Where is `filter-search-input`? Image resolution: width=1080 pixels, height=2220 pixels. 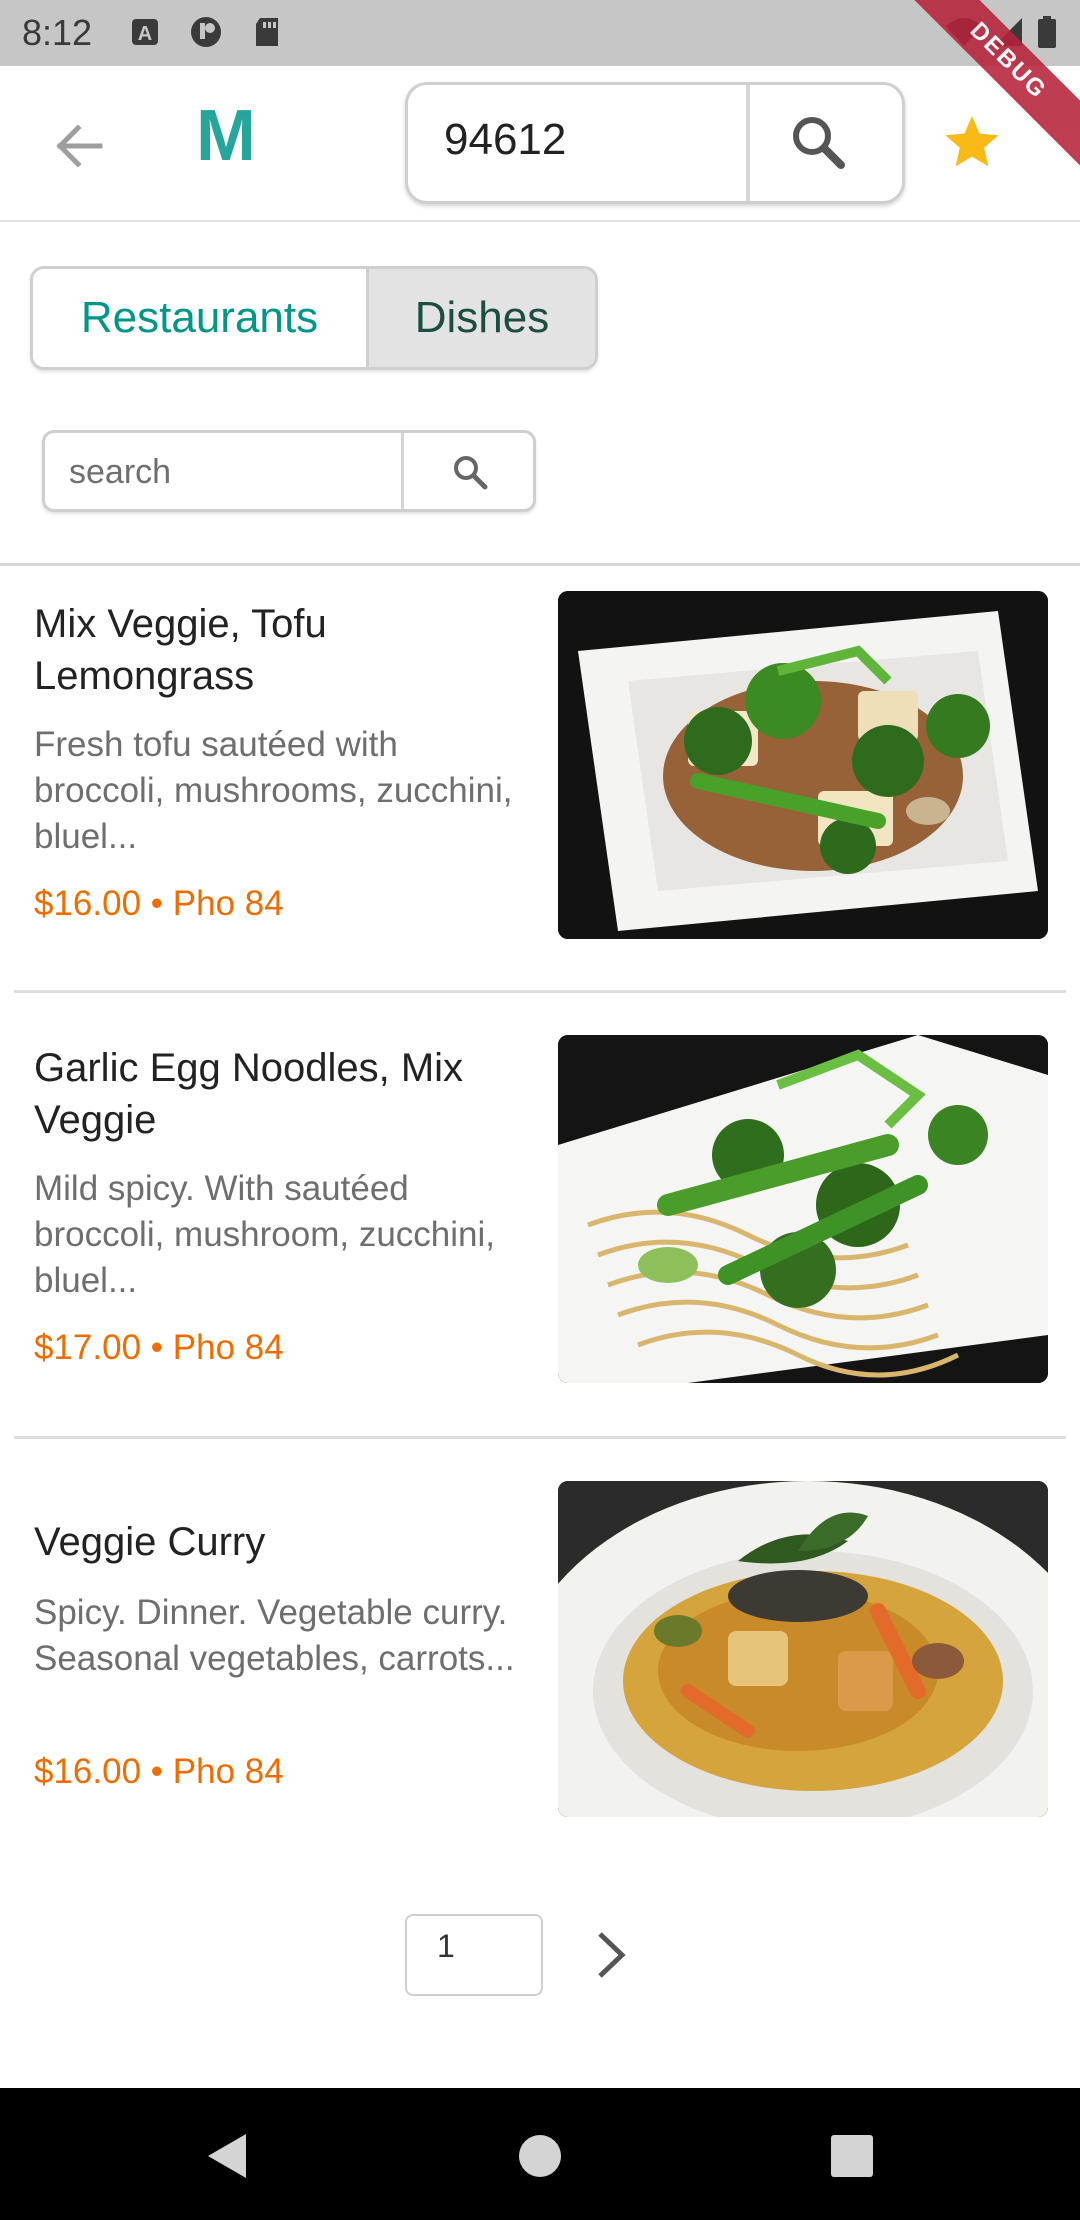
filter-search-input is located at coordinates (219, 472).